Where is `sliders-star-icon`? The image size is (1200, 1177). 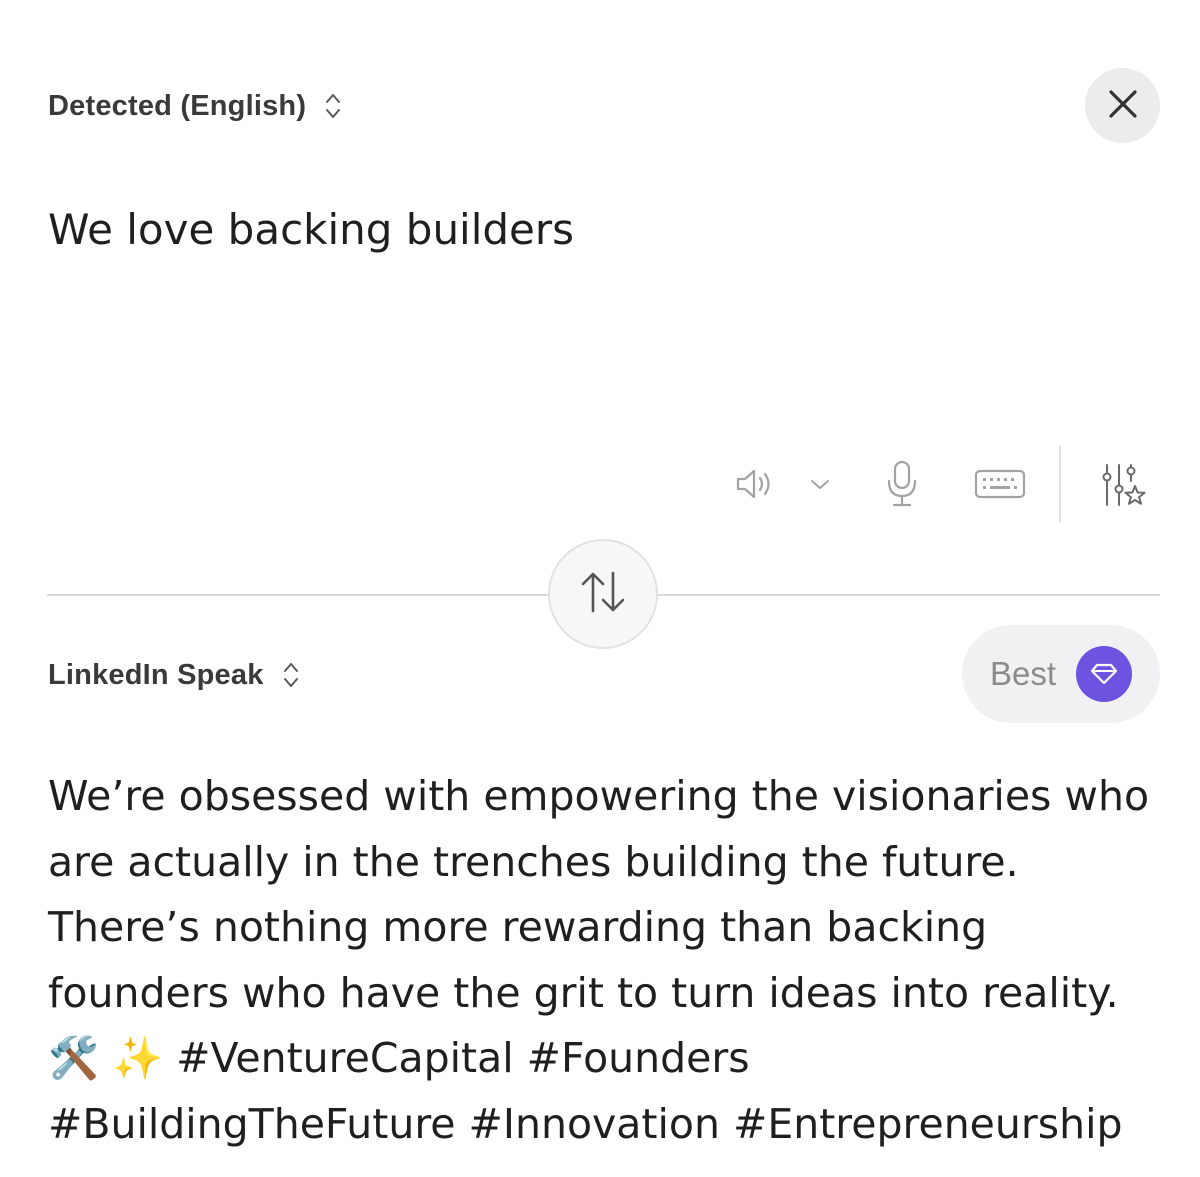 sliders-star-icon is located at coordinates (1122, 486).